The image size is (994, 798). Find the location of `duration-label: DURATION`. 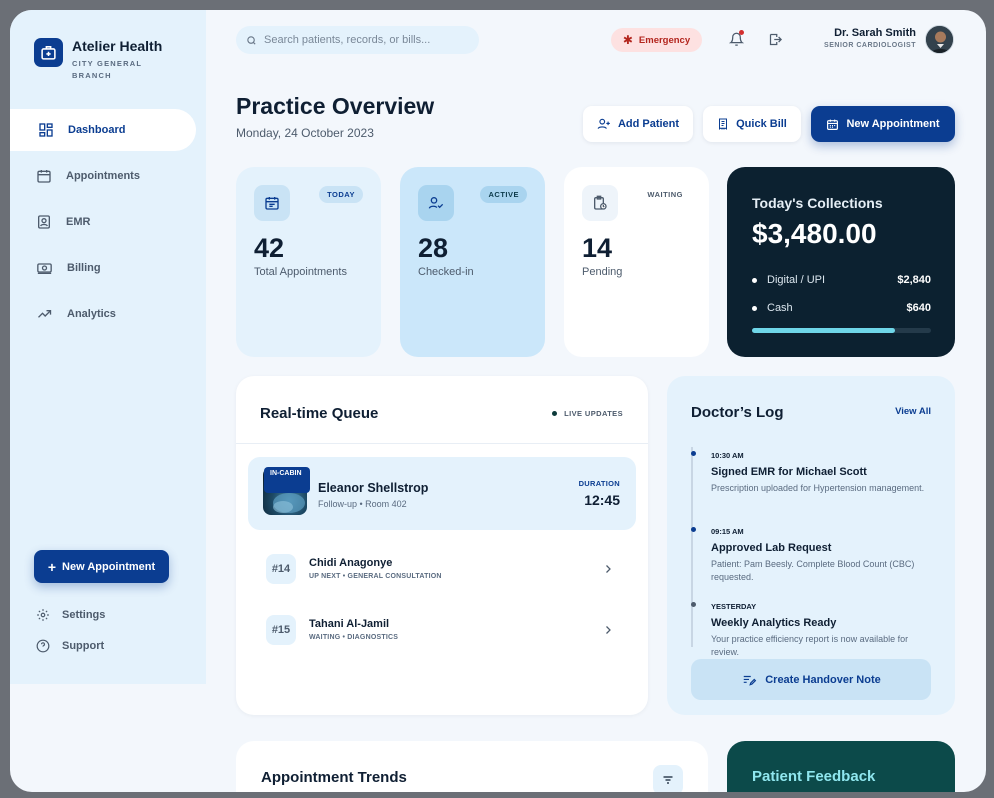

duration-label: DURATION is located at coordinates (599, 483).